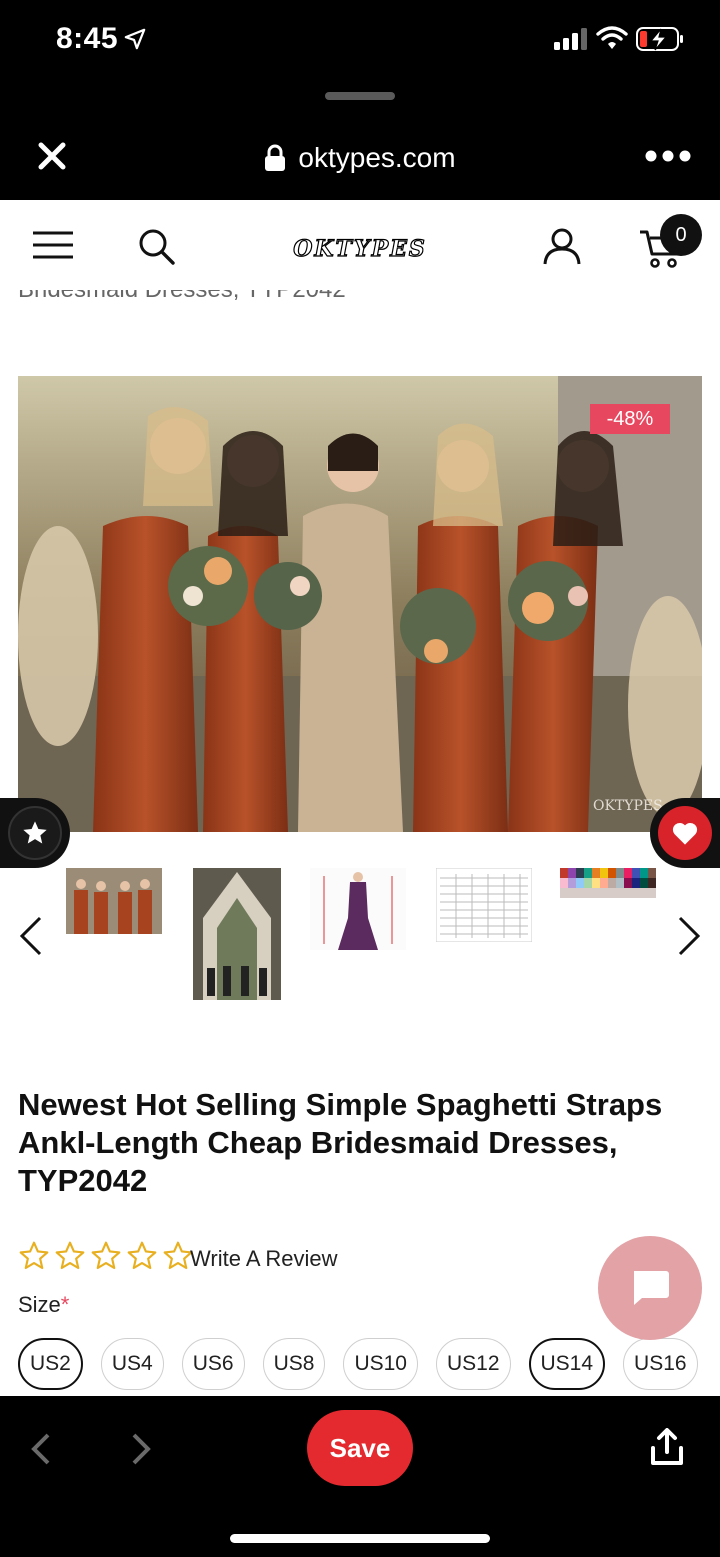 This screenshot has height=1557, width=720. I want to click on share-icon, so click(667, 1447).